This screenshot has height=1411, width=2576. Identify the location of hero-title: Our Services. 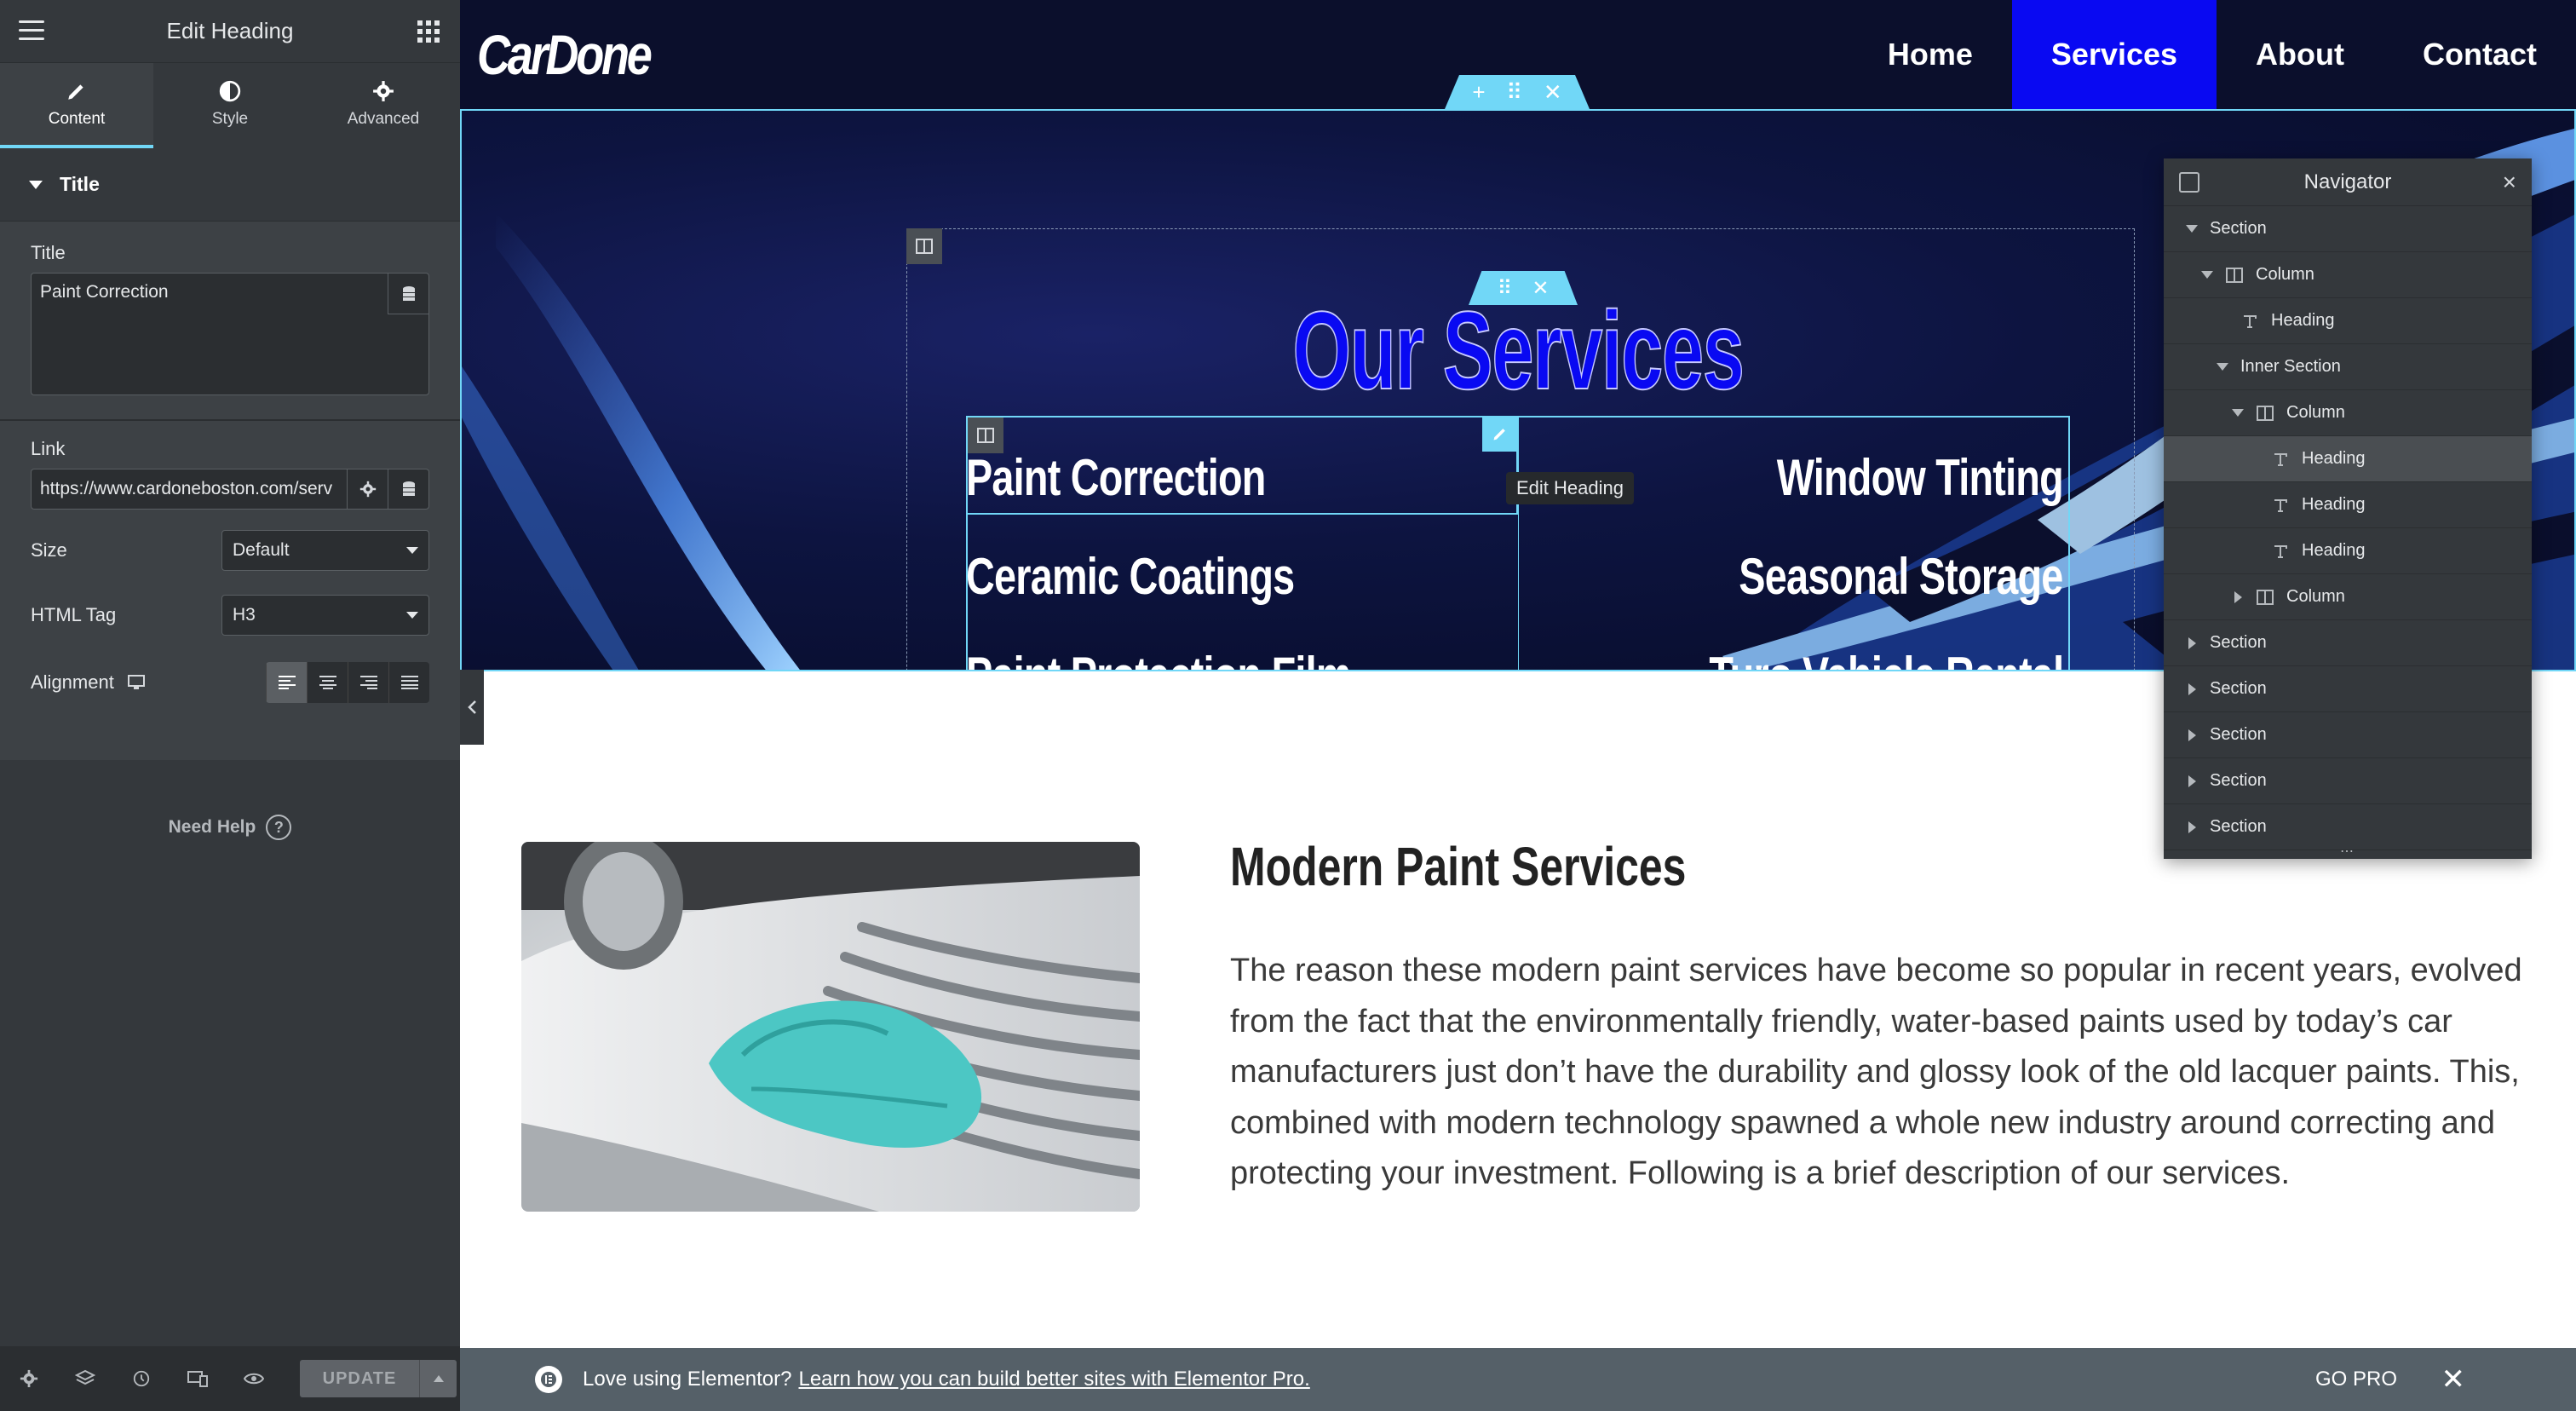
(1518, 350).